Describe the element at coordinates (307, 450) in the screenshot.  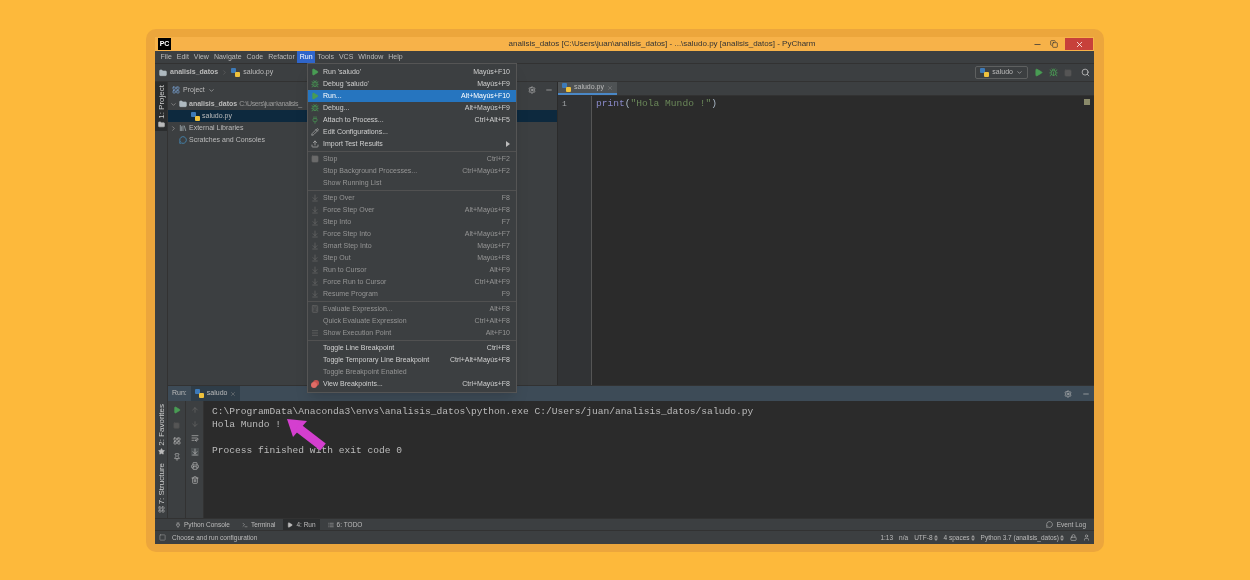
I see `console-line: Process finished with exit code 0` at that location.